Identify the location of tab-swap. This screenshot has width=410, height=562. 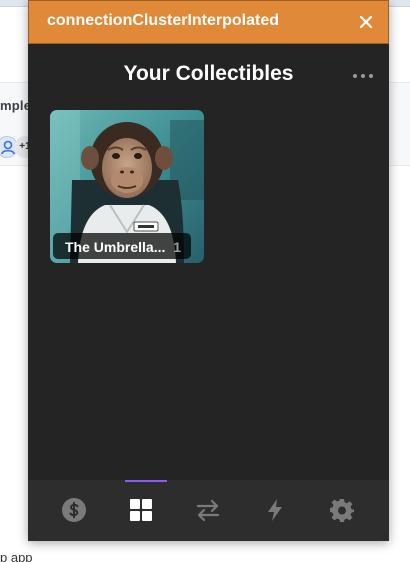
(208, 510).